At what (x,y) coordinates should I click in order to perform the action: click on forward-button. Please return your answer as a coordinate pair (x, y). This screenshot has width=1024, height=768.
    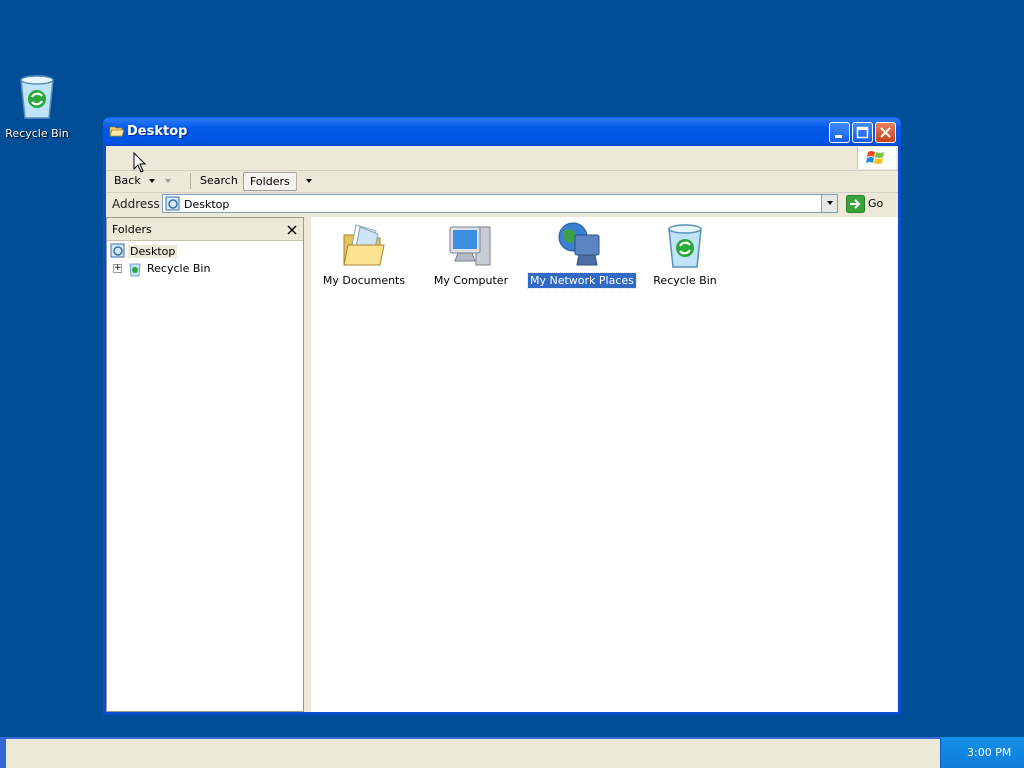
    Looking at the image, I should click on (168, 180).